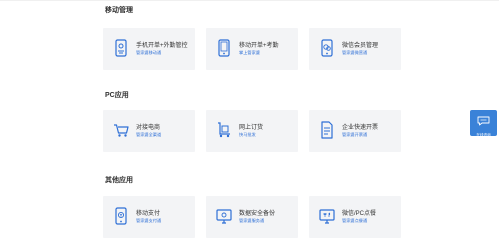  I want to click on dining-icon, so click(327, 216).